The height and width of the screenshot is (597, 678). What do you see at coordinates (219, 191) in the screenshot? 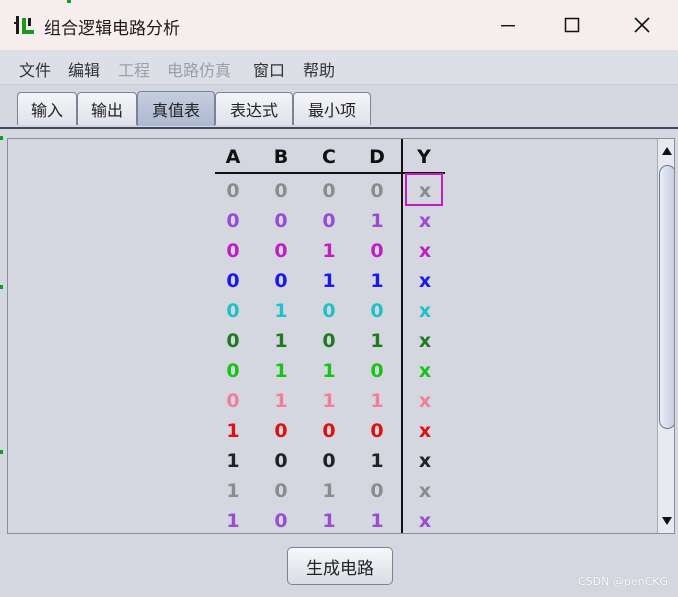
I see `table-row: 0000x` at bounding box center [219, 191].